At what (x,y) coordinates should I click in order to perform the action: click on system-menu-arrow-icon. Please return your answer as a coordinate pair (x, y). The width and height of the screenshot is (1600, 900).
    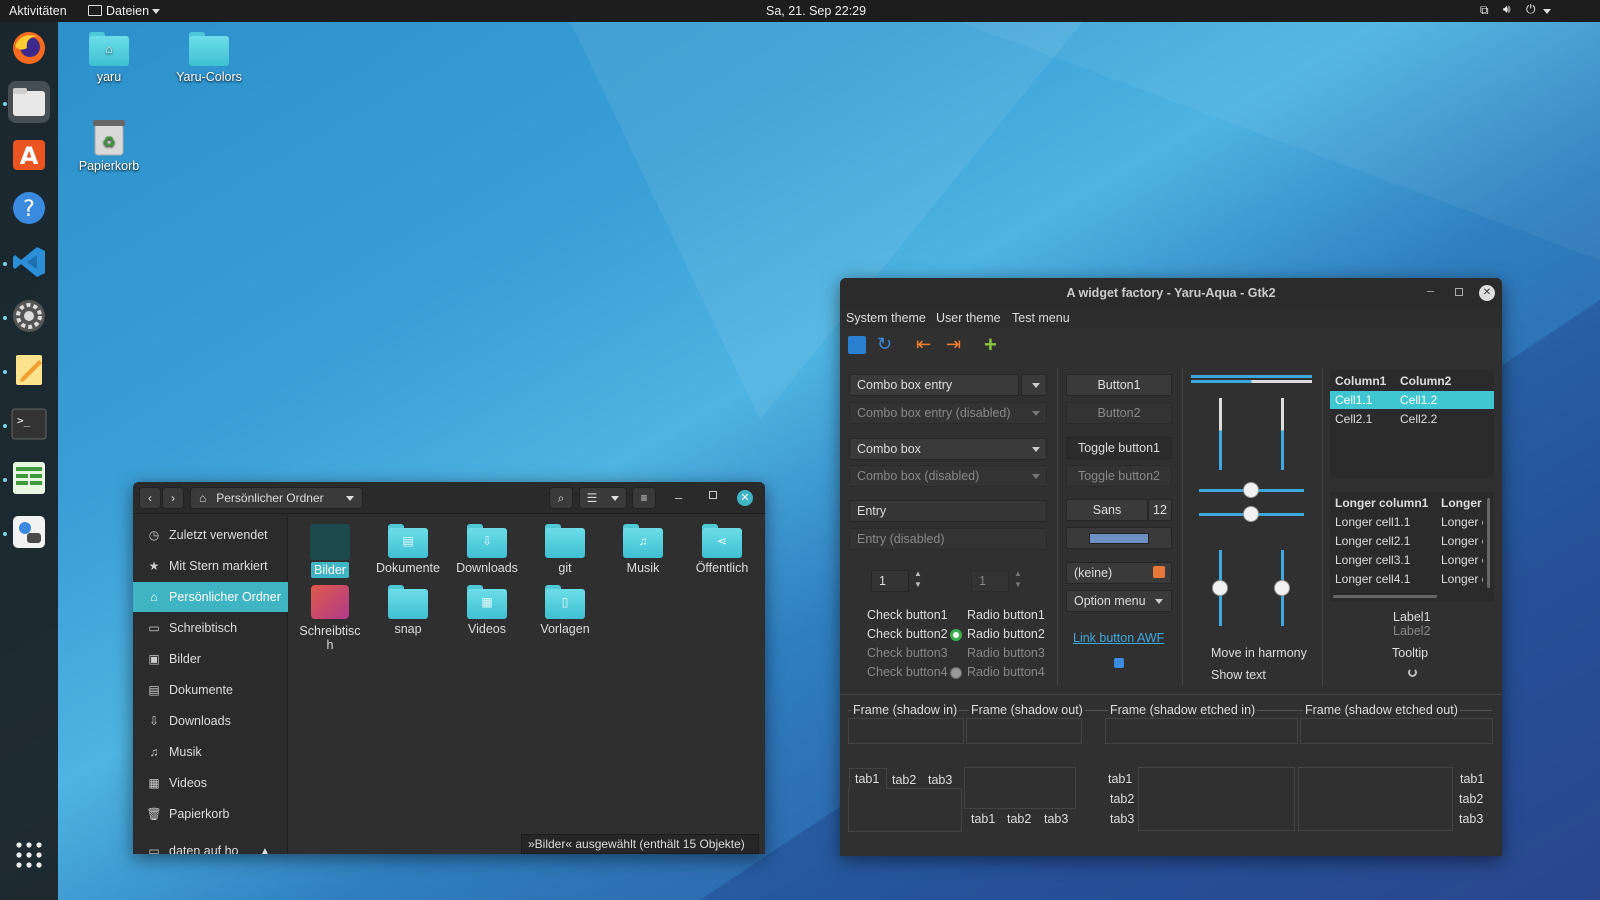
    Looking at the image, I should click on (1547, 11).